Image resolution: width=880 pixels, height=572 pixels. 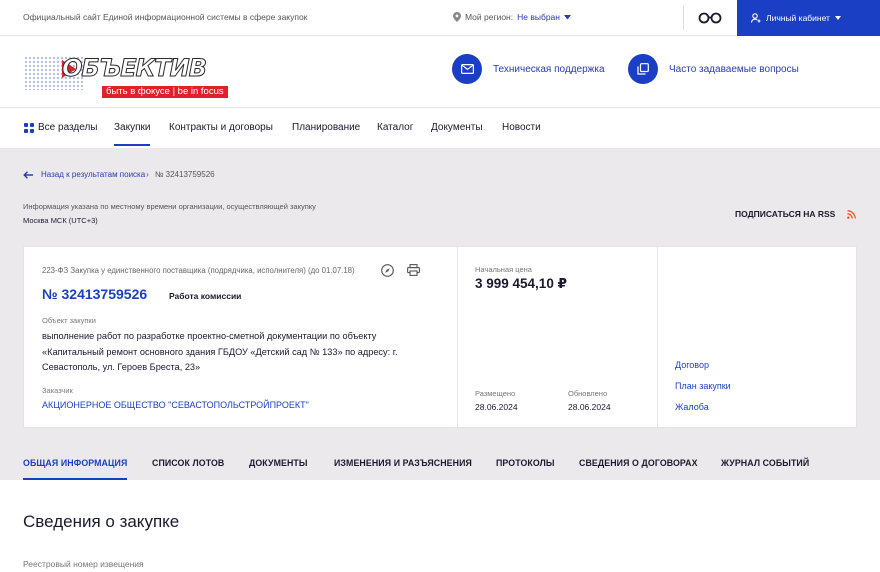 What do you see at coordinates (503, 269) in the screenshot?
I see `price-label: Начальная цена` at bounding box center [503, 269].